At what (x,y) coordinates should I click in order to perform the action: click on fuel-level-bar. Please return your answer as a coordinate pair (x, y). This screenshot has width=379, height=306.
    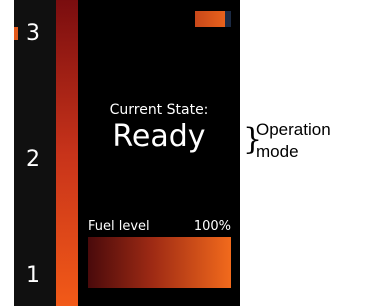
    Looking at the image, I should click on (159, 262).